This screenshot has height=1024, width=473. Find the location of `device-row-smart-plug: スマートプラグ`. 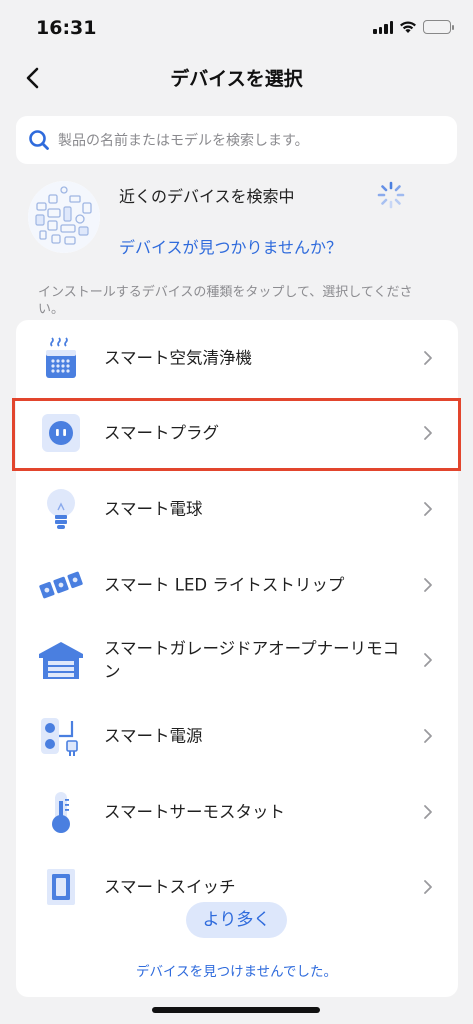

device-row-smart-plug: スマートプラグ is located at coordinates (237, 432).